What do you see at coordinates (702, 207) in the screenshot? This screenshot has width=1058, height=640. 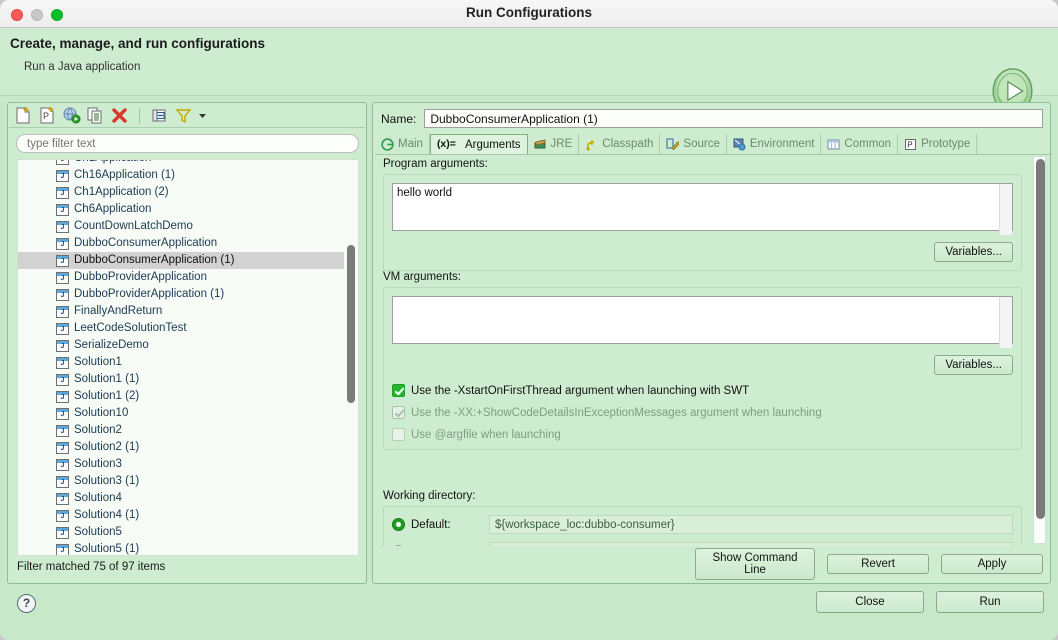 I see `program-arguments-textarea` at bounding box center [702, 207].